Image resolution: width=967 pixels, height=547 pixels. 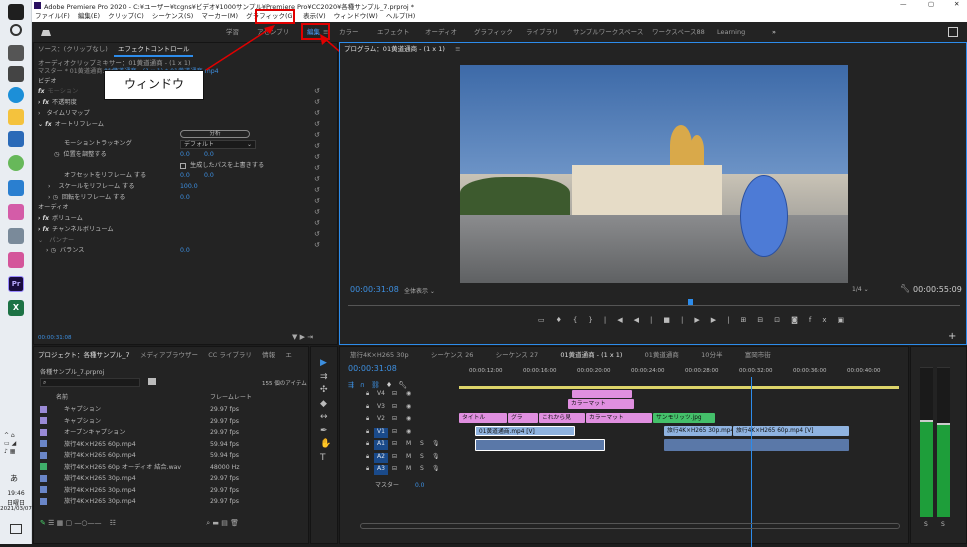 I want to click on new-bin-footer-icon: ▬, so click(x=215, y=523).